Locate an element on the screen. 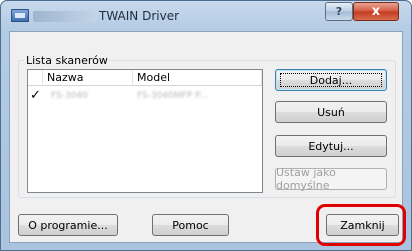  close-button-highlight is located at coordinates (361, 225).